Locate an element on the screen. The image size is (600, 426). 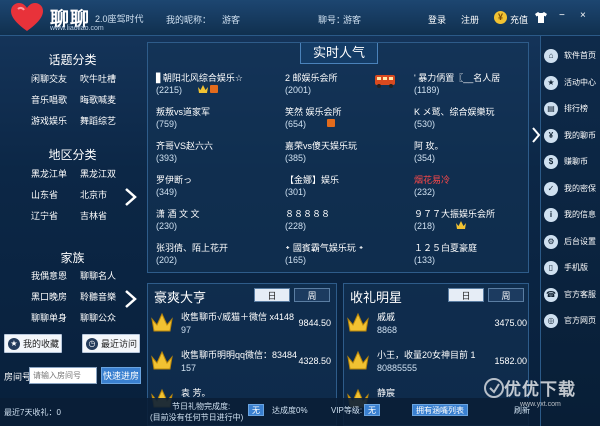
sidebar-item: ✓ 我的密保 is located at coordinates (570, 189).